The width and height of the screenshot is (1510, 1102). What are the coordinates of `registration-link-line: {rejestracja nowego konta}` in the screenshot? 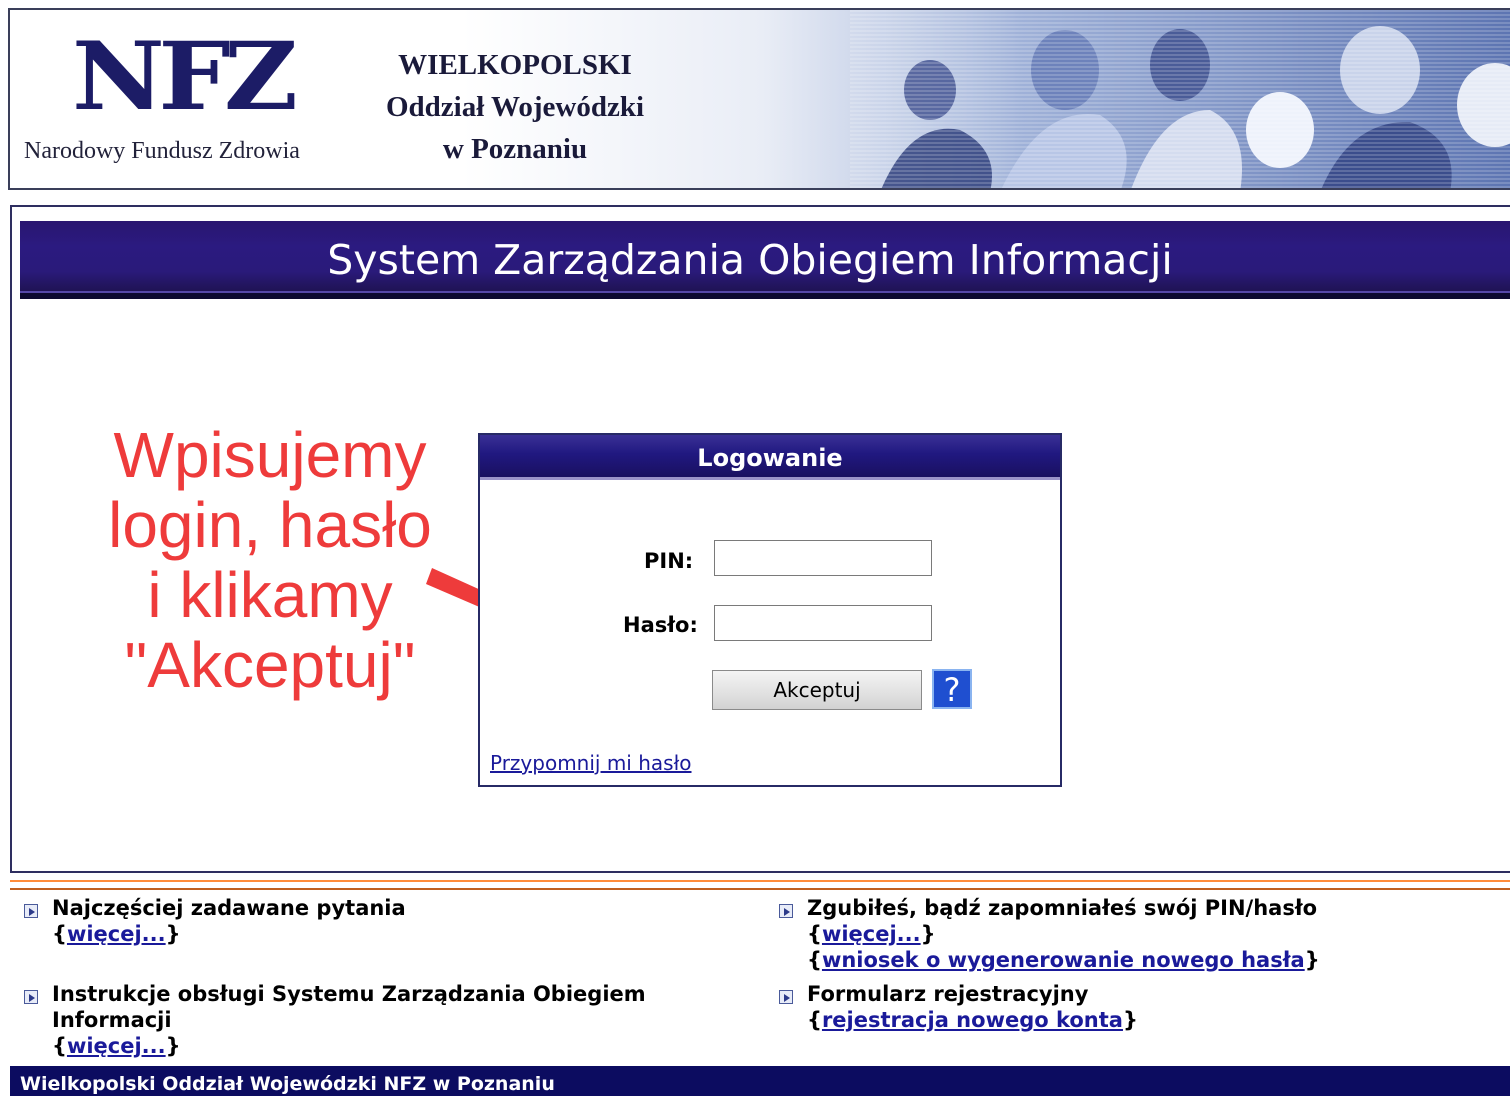 It's located at (972, 1020).